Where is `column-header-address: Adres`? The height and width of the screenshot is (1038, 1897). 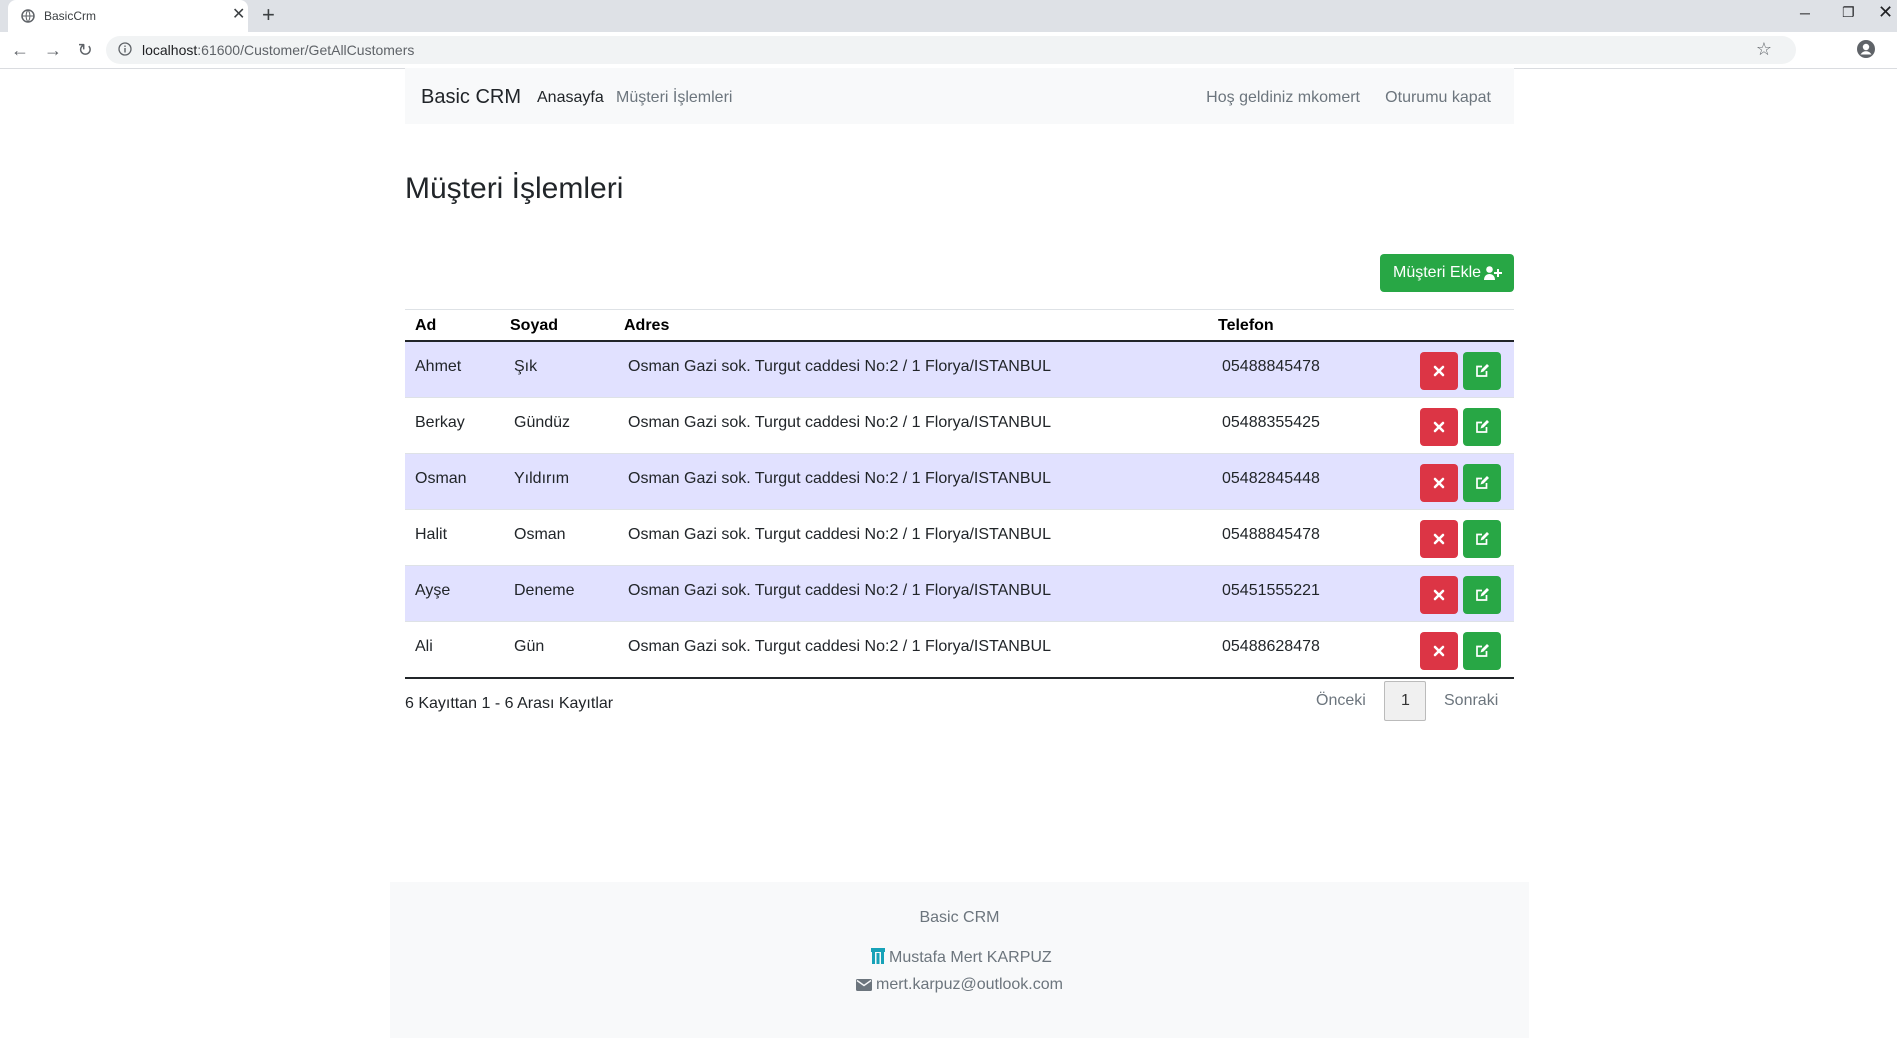 column-header-address: Adres is located at coordinates (647, 325).